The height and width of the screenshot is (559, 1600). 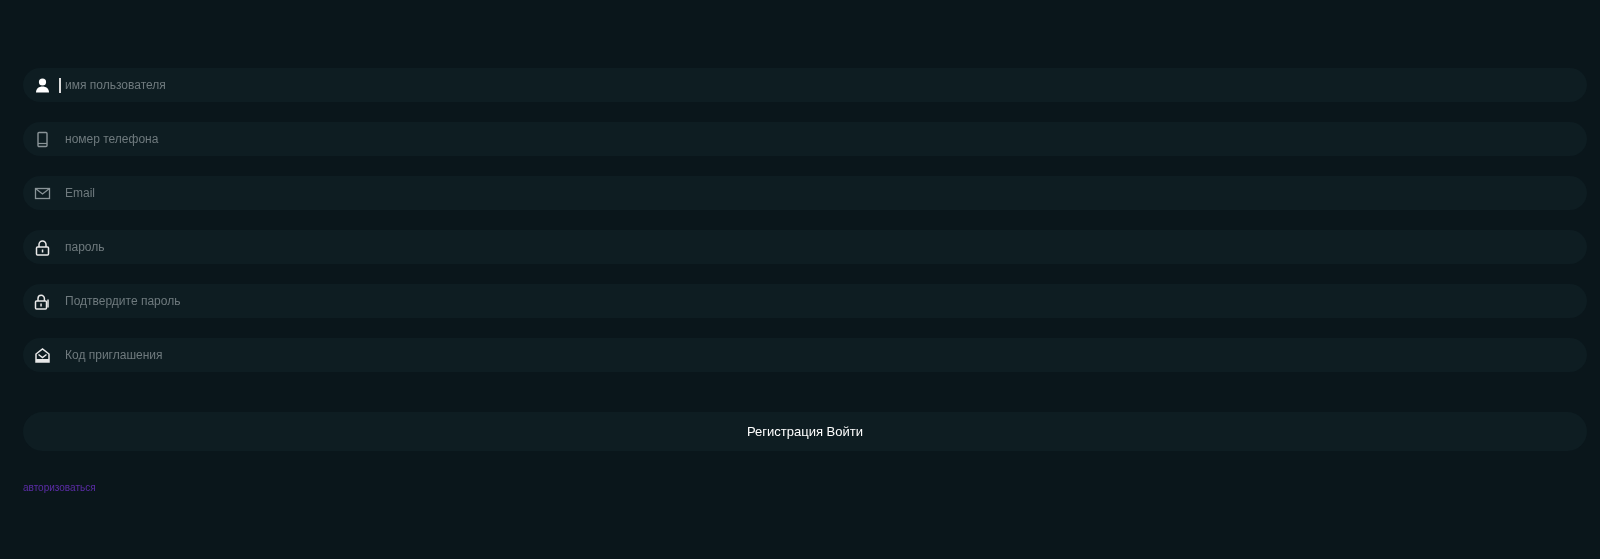 What do you see at coordinates (42, 85) in the screenshot?
I see `user-icon` at bounding box center [42, 85].